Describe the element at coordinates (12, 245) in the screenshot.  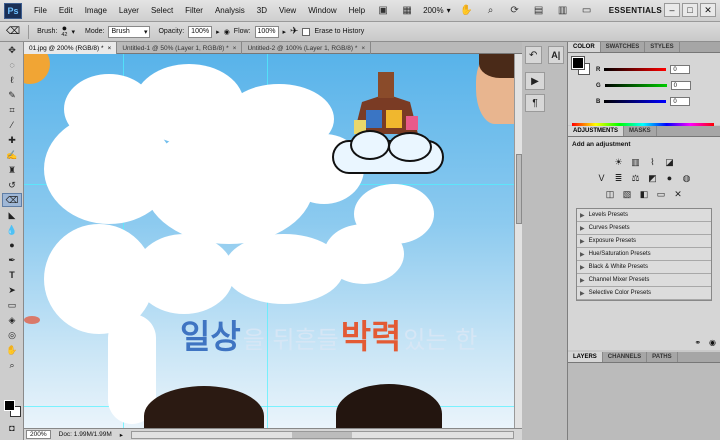
I see `dodge-tool-icon: ●` at that location.